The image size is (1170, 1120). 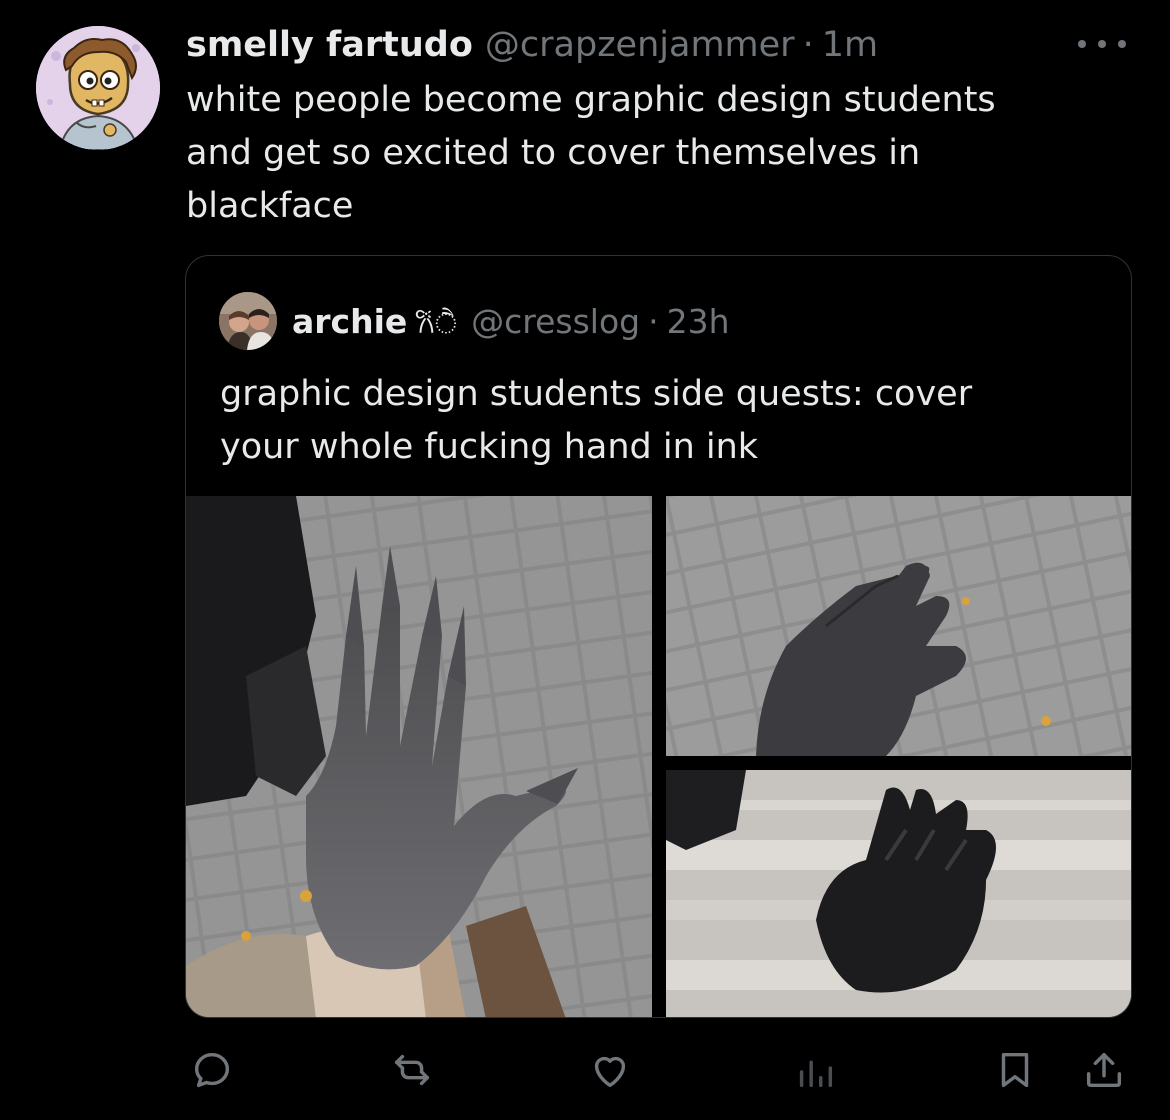 What do you see at coordinates (329, 45) in the screenshot?
I see `author-name: smelly fartudo` at bounding box center [329, 45].